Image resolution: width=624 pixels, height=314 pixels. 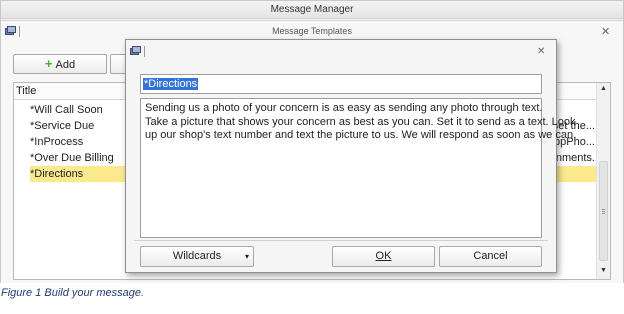 I want to click on add-icon: +, so click(x=48, y=63).